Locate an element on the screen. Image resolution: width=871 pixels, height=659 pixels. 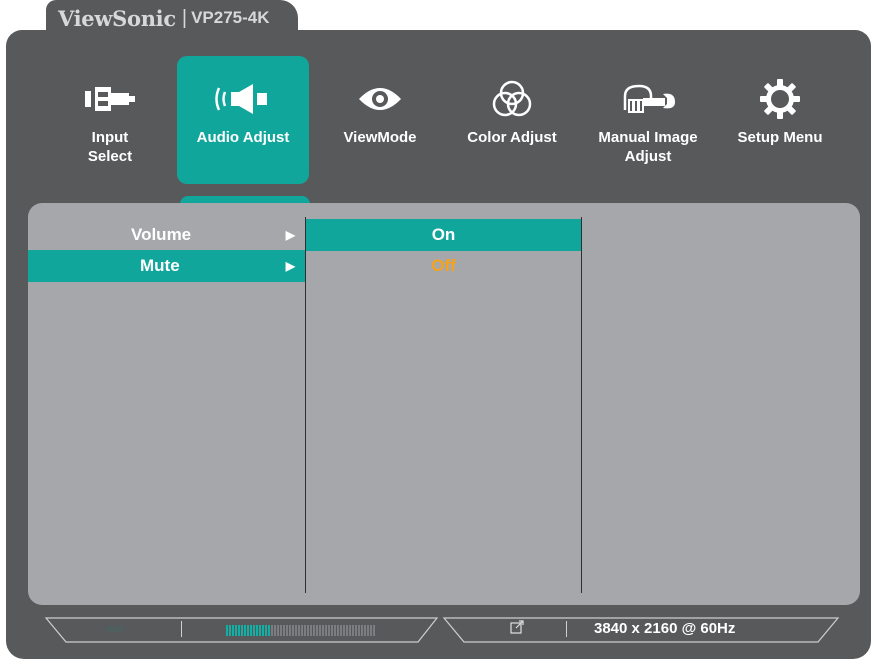
menu-label: Input Select is located at coordinates (110, 147).